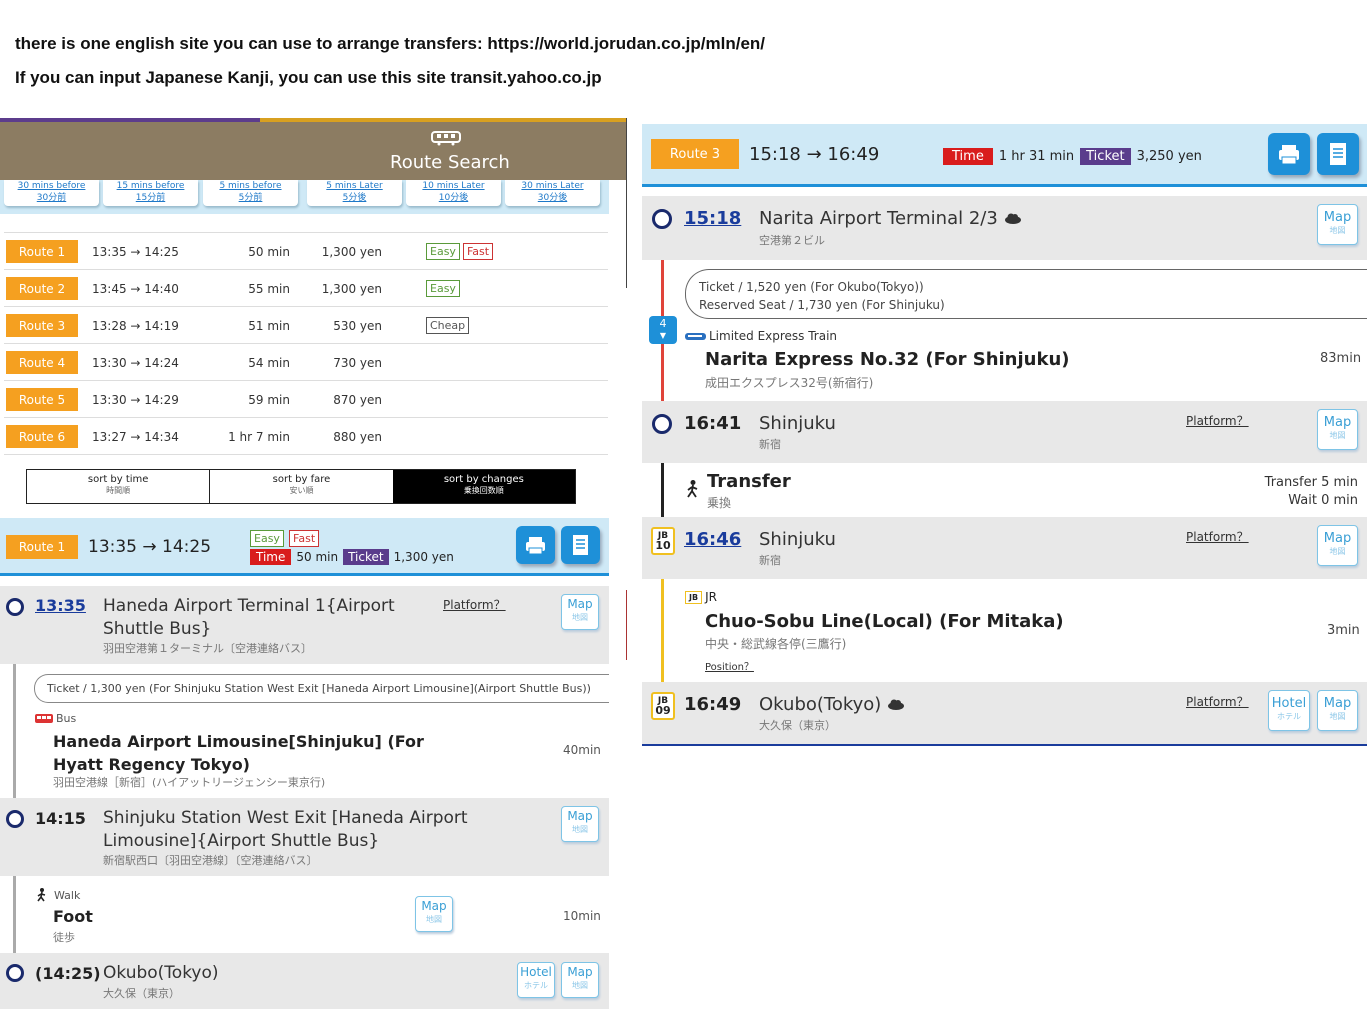 The height and width of the screenshot is (1012, 1371). What do you see at coordinates (41, 895) in the screenshot?
I see `walk-icon` at bounding box center [41, 895].